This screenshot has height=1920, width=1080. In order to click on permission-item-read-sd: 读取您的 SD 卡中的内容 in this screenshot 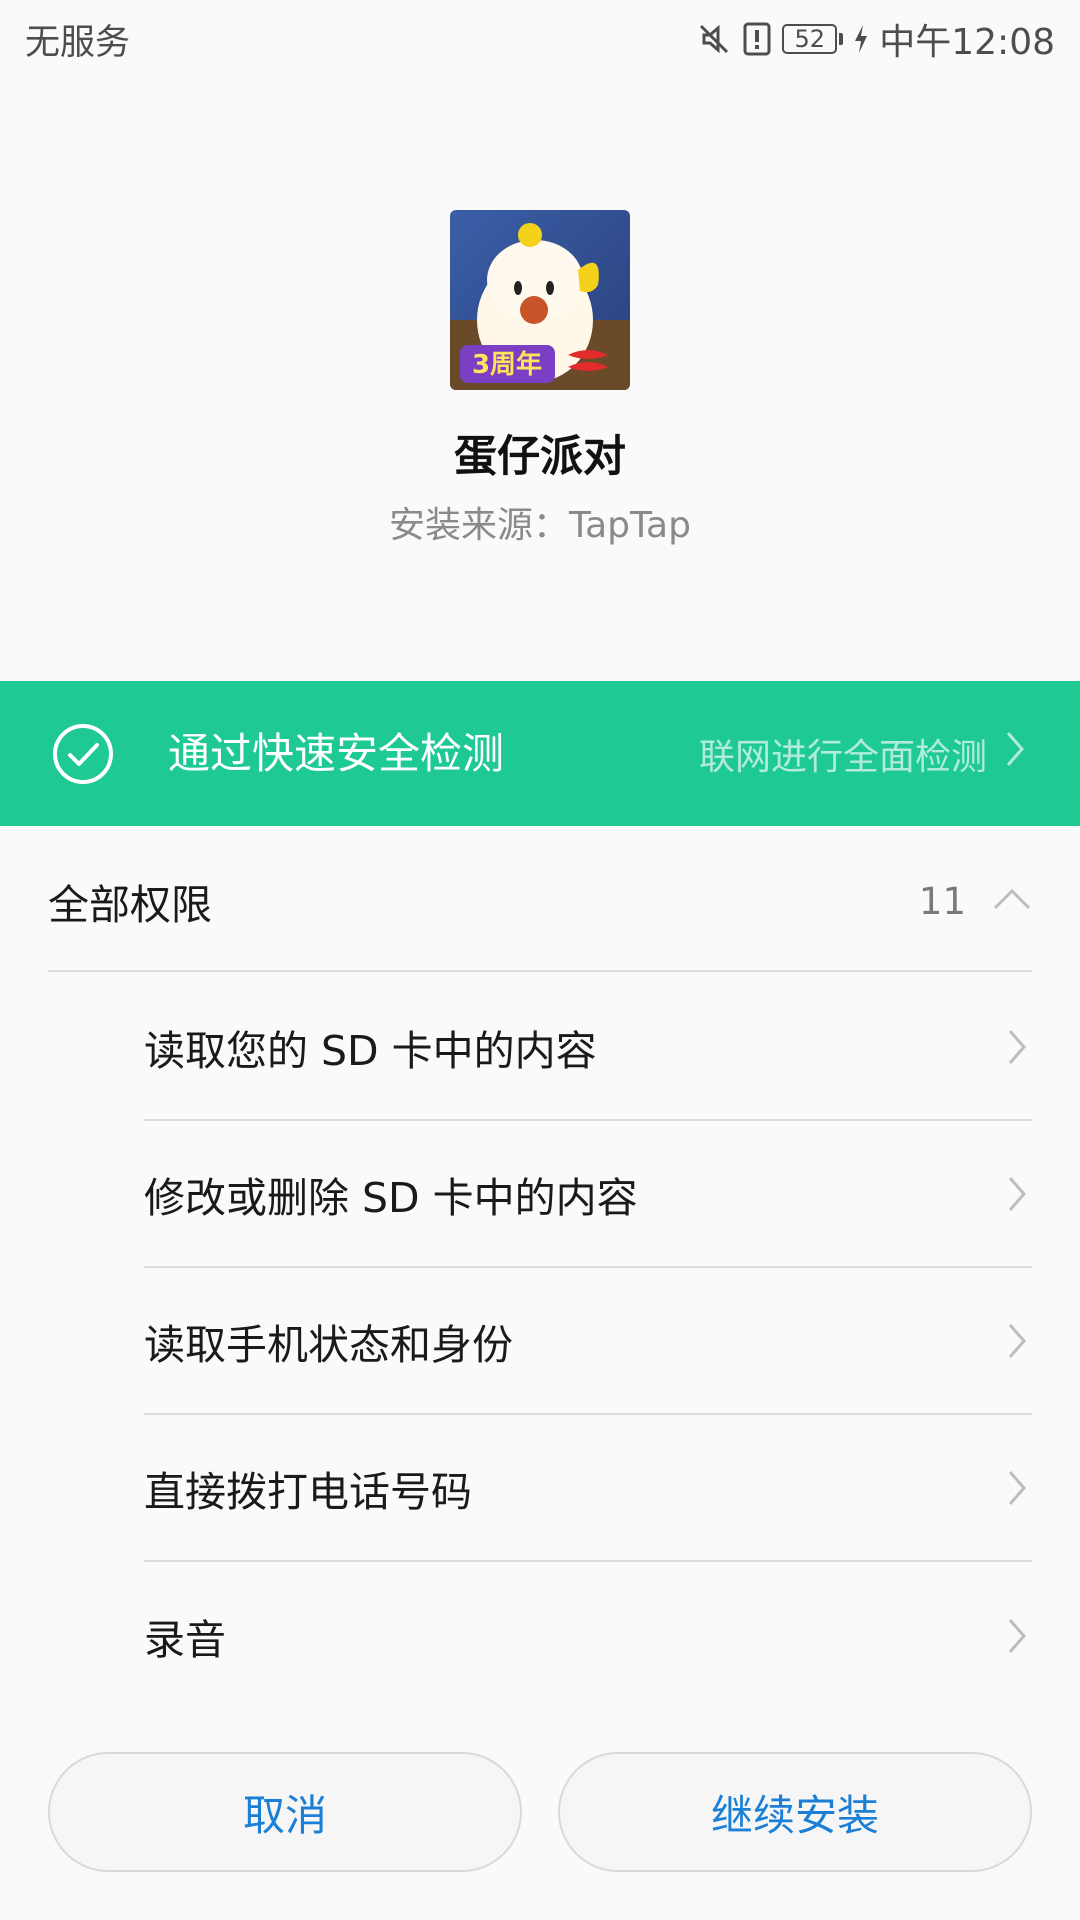, I will do `click(588, 1047)`.